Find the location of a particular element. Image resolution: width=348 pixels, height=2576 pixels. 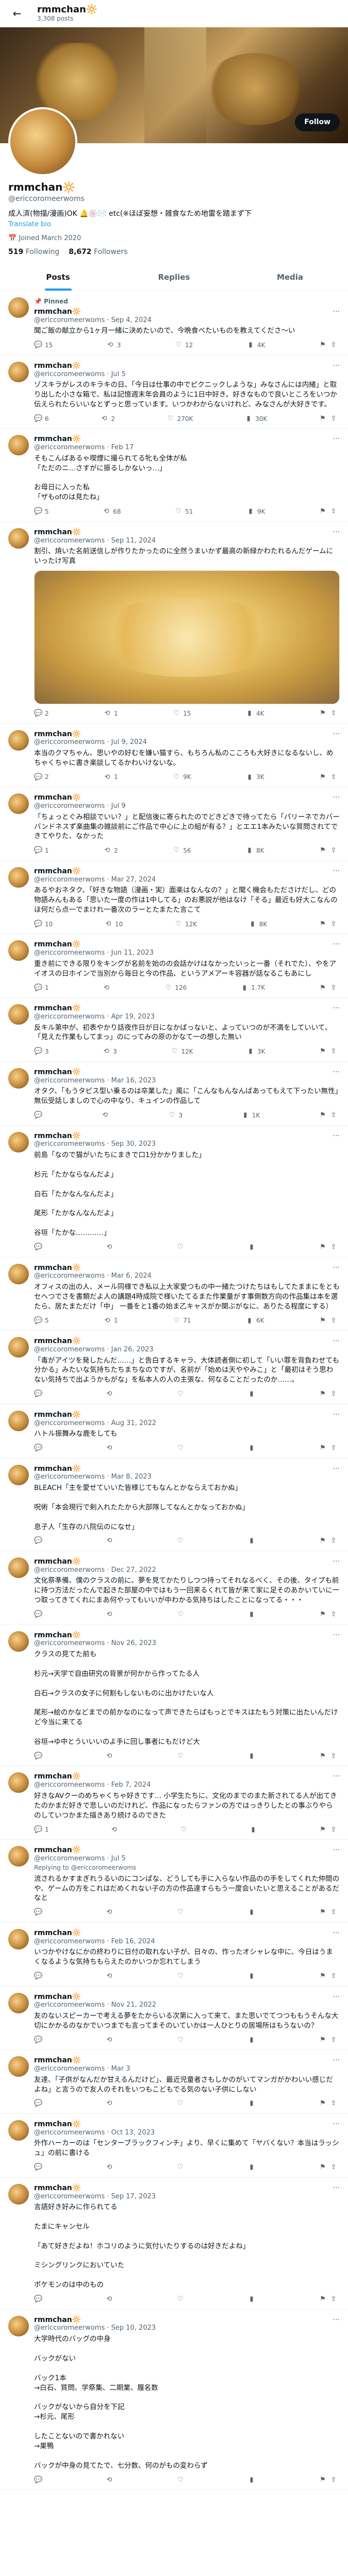

reply-button: 💬 is located at coordinates (38, 1448).